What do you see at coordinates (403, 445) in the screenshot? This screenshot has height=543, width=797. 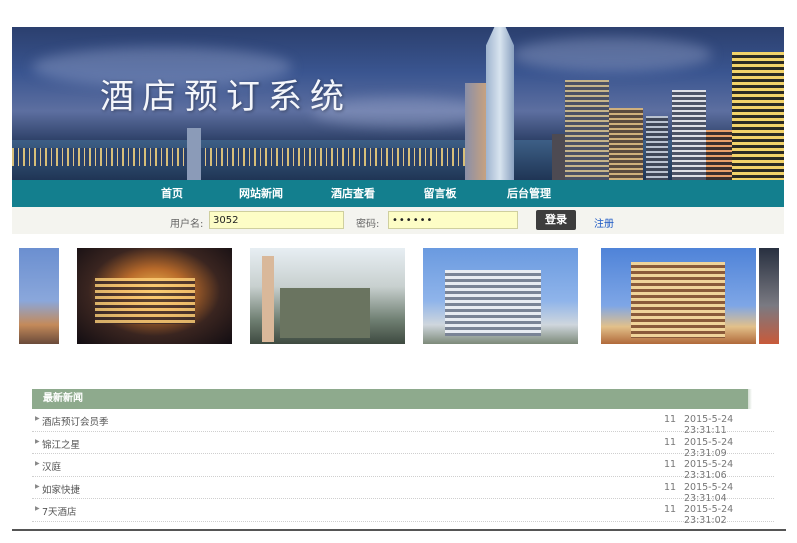 I see `news-row: ▶ 锦江之星 11 2015-5-24 23:31:09` at bounding box center [403, 445].